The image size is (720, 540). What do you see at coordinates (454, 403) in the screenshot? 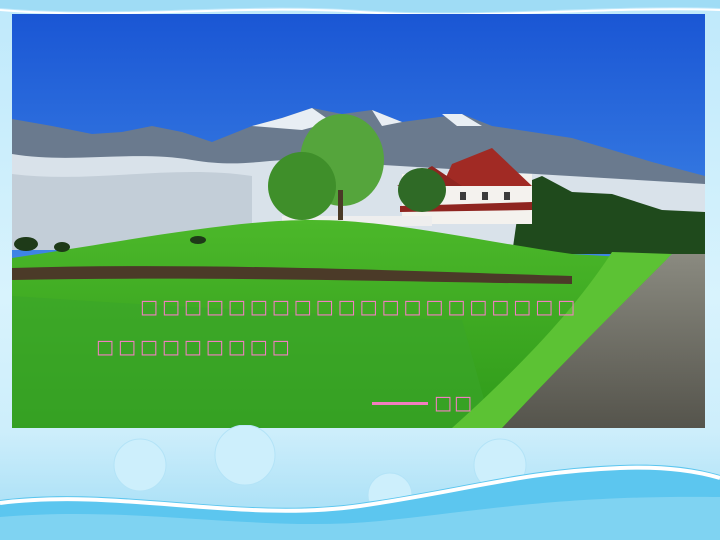
I see `author-name: □□` at bounding box center [454, 403].